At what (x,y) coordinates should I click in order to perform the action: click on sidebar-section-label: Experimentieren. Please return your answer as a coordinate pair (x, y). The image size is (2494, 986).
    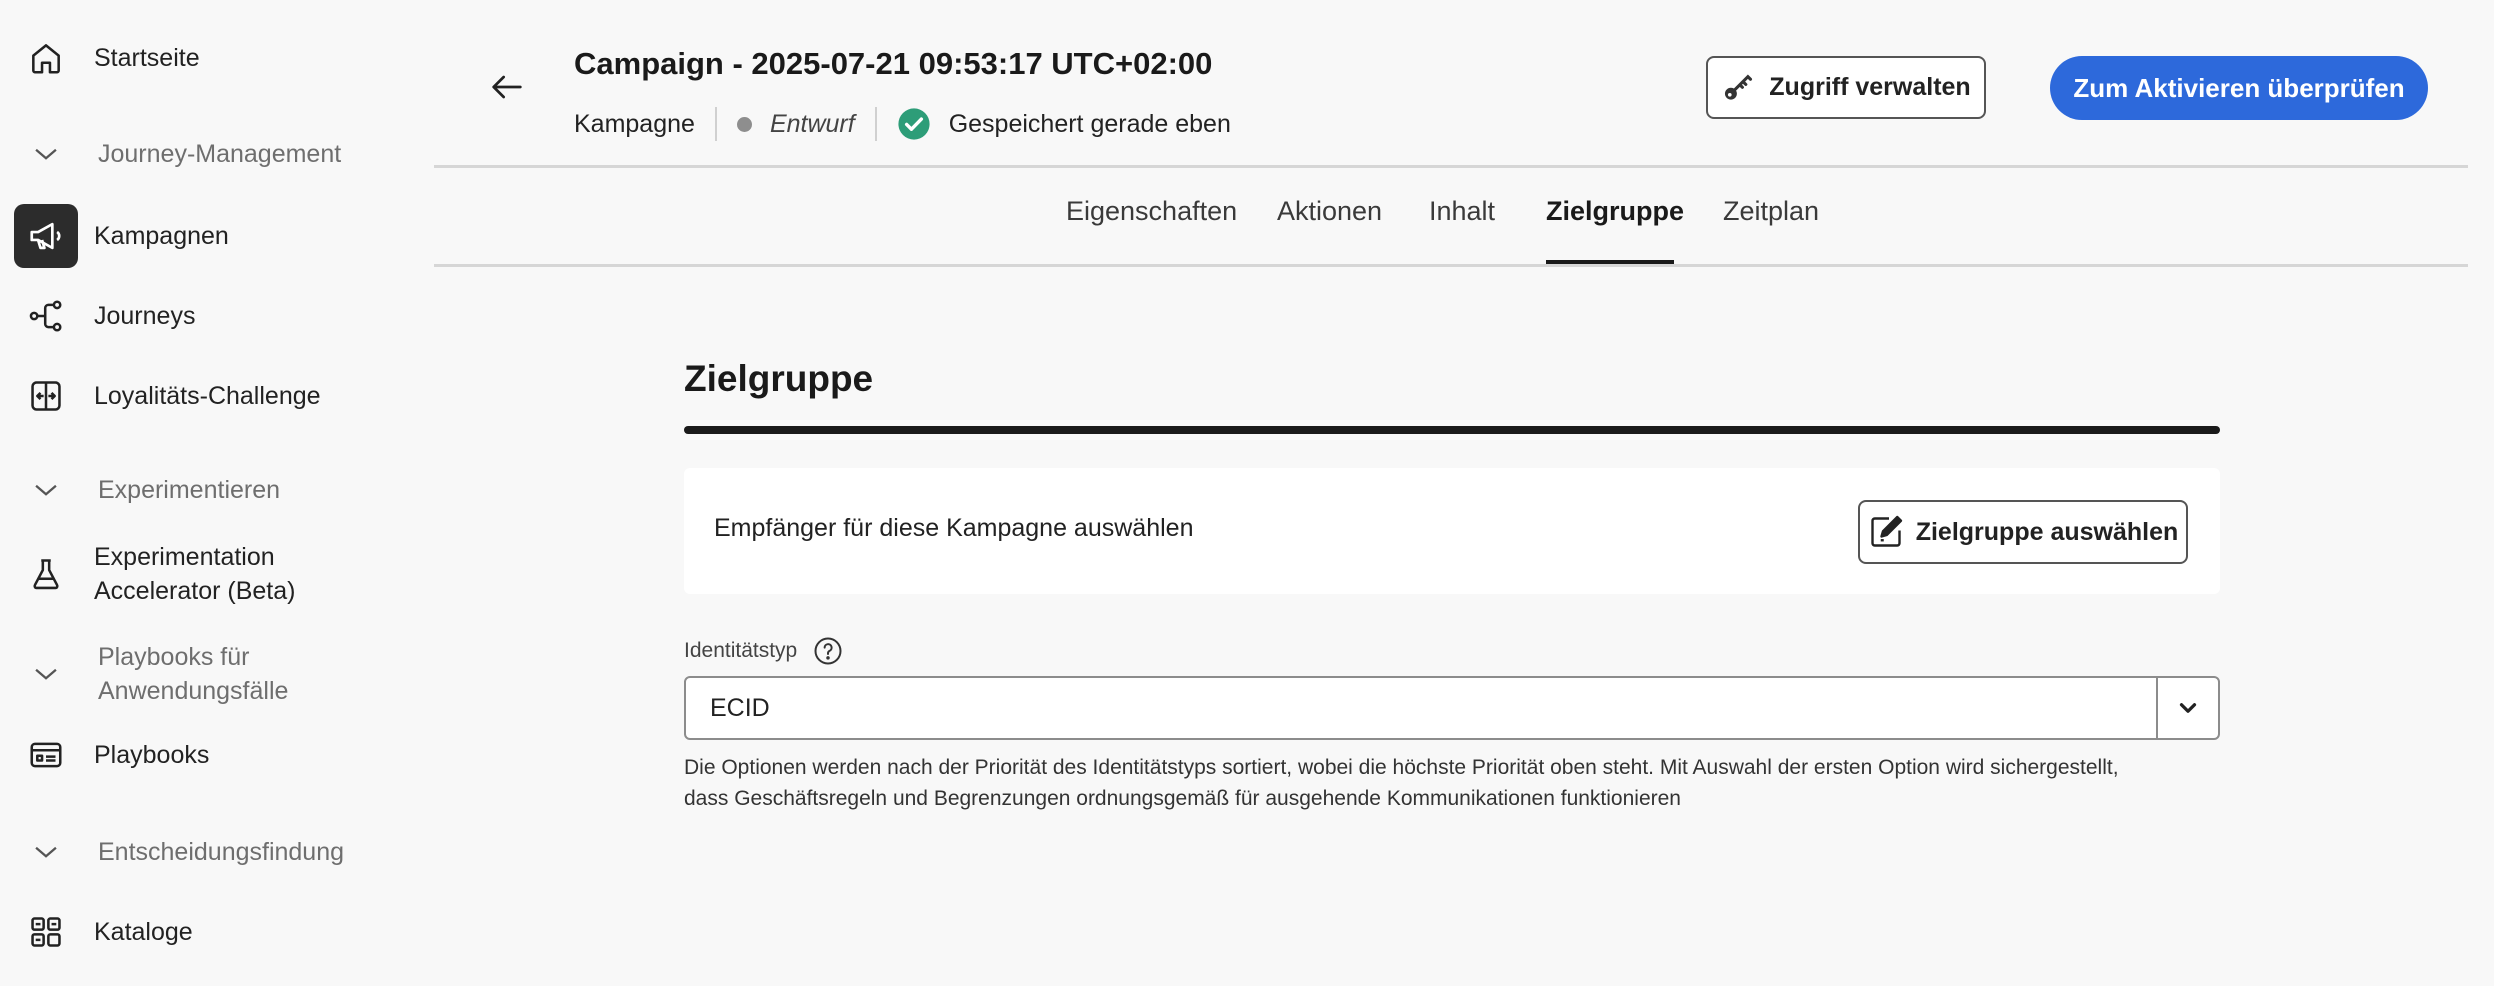
    Looking at the image, I should click on (189, 490).